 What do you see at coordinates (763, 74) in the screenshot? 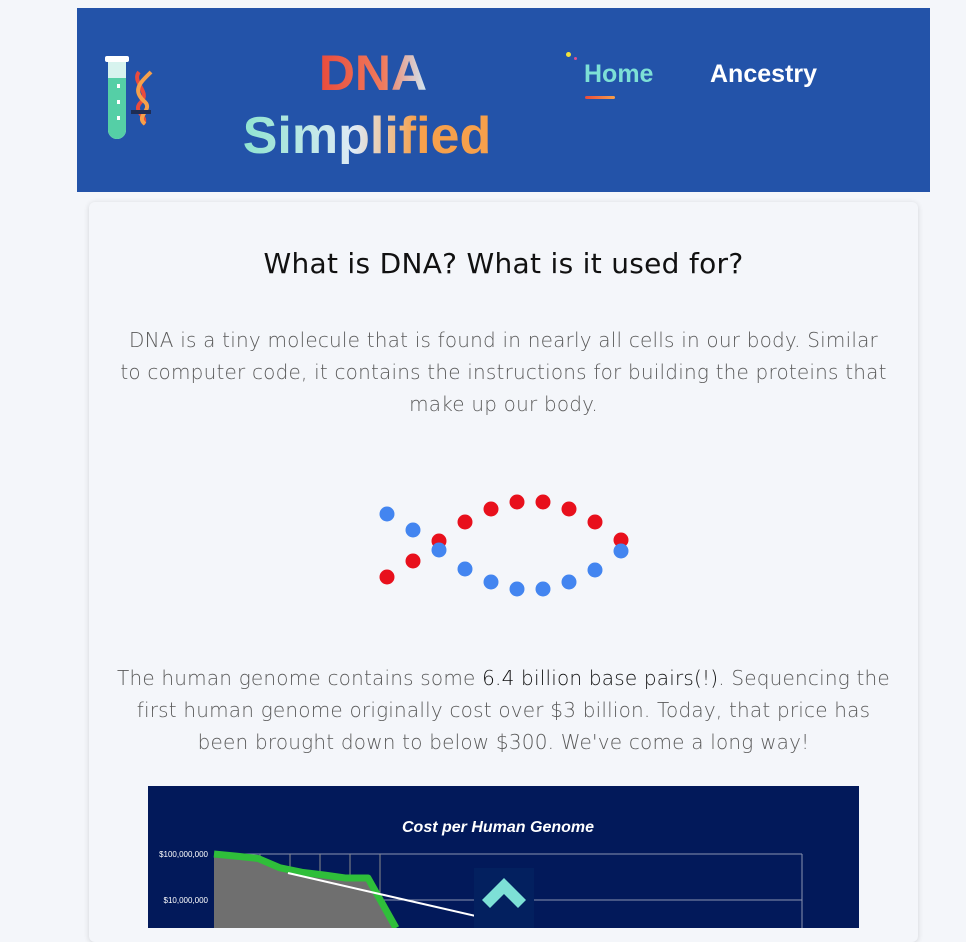
I see `nav-link-ancestry: Ancestry` at bounding box center [763, 74].